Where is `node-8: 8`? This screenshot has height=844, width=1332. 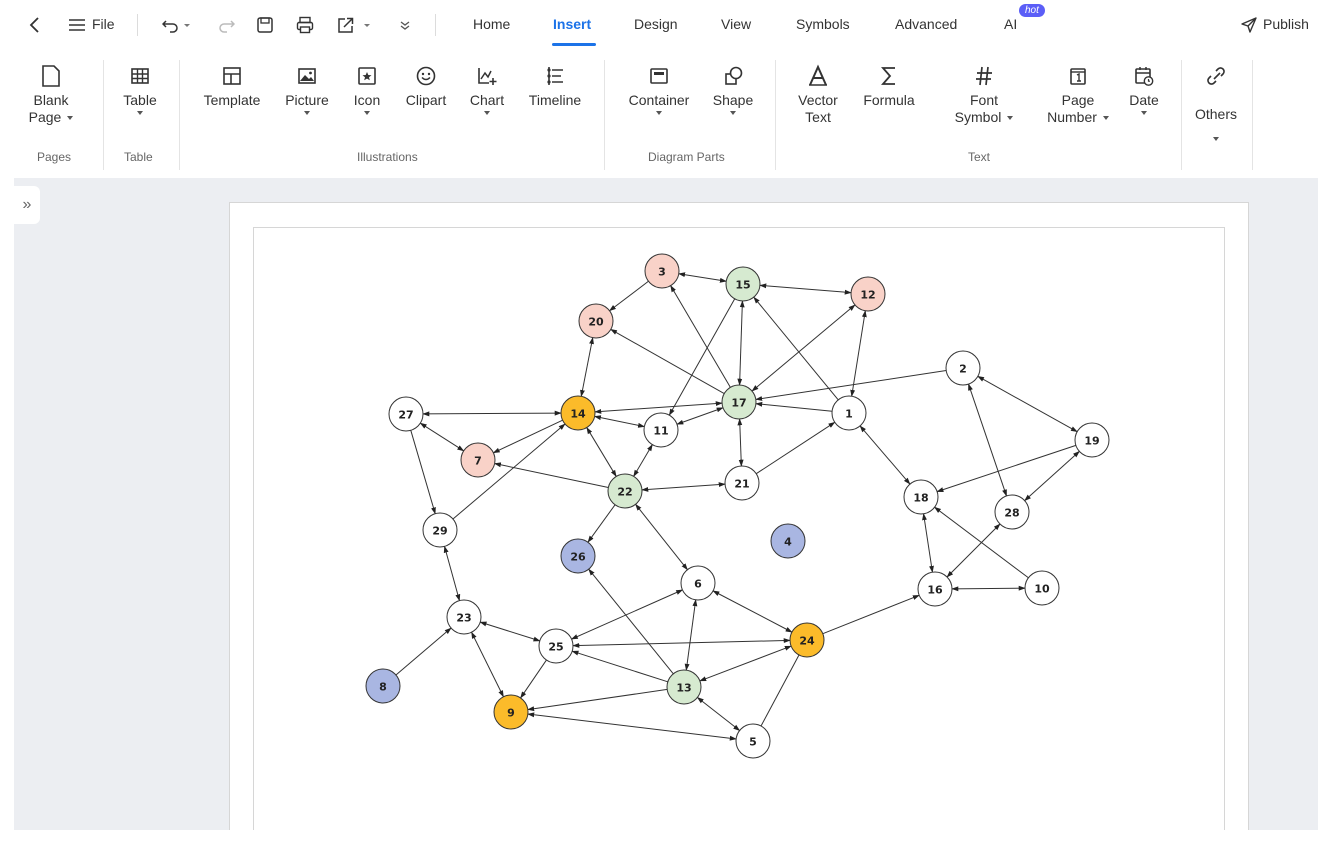
node-8: 8 is located at coordinates (383, 686).